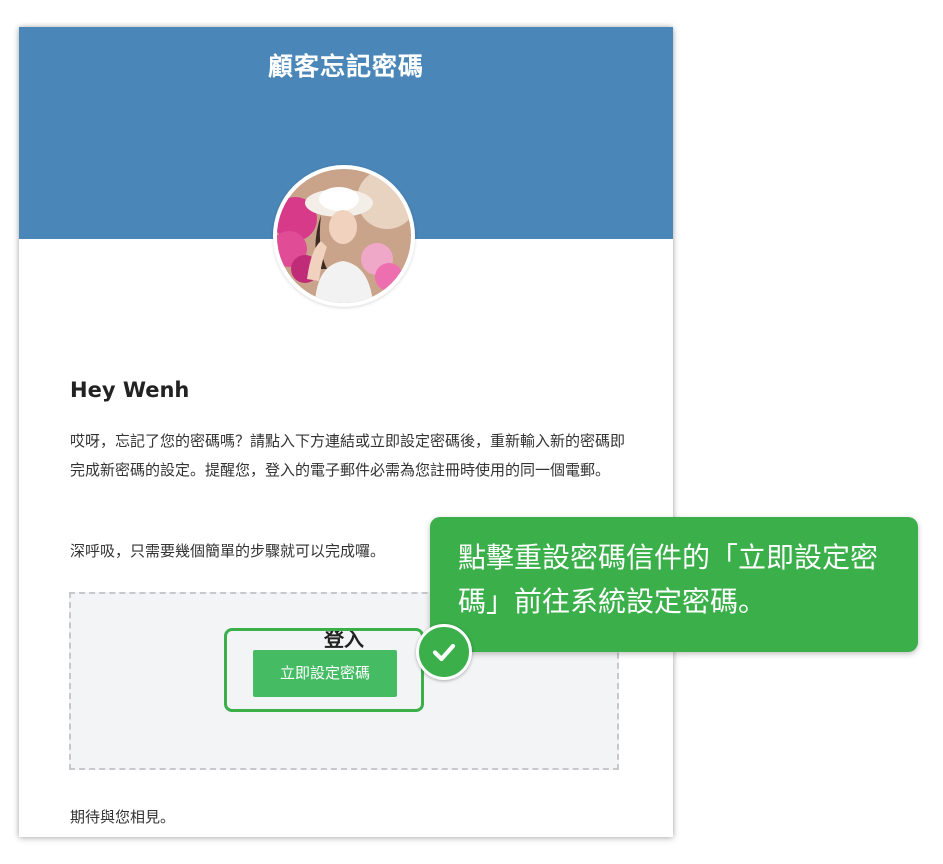  Describe the element at coordinates (123, 817) in the screenshot. I see `sign-off: 期待與您相見。` at that location.